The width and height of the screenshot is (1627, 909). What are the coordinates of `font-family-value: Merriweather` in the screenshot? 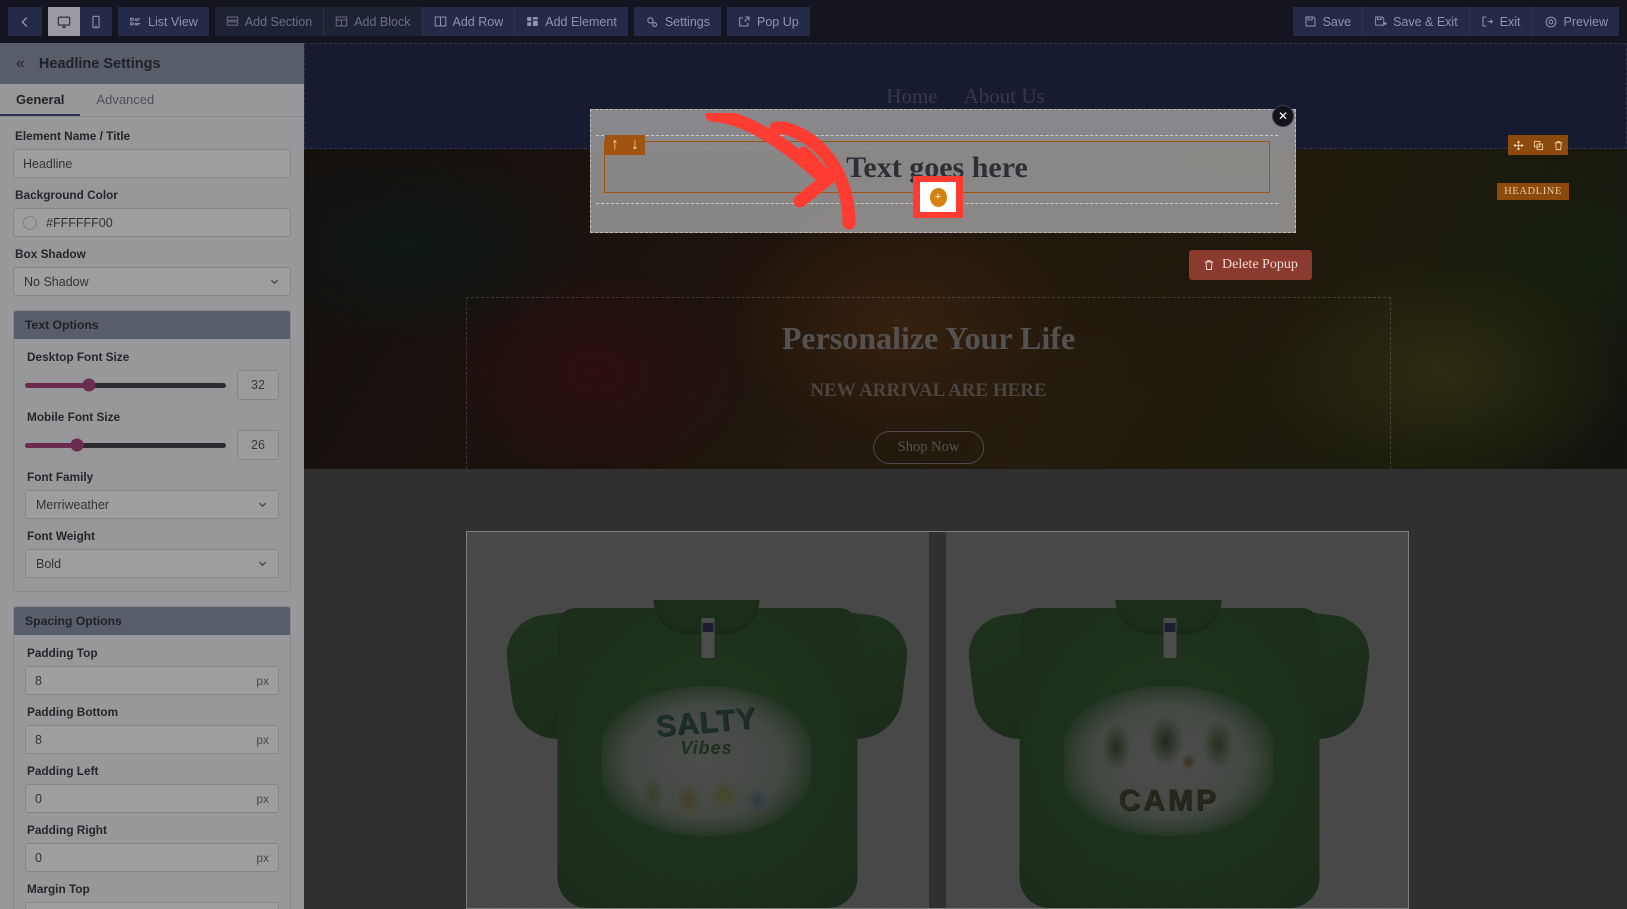 It's located at (72, 504).